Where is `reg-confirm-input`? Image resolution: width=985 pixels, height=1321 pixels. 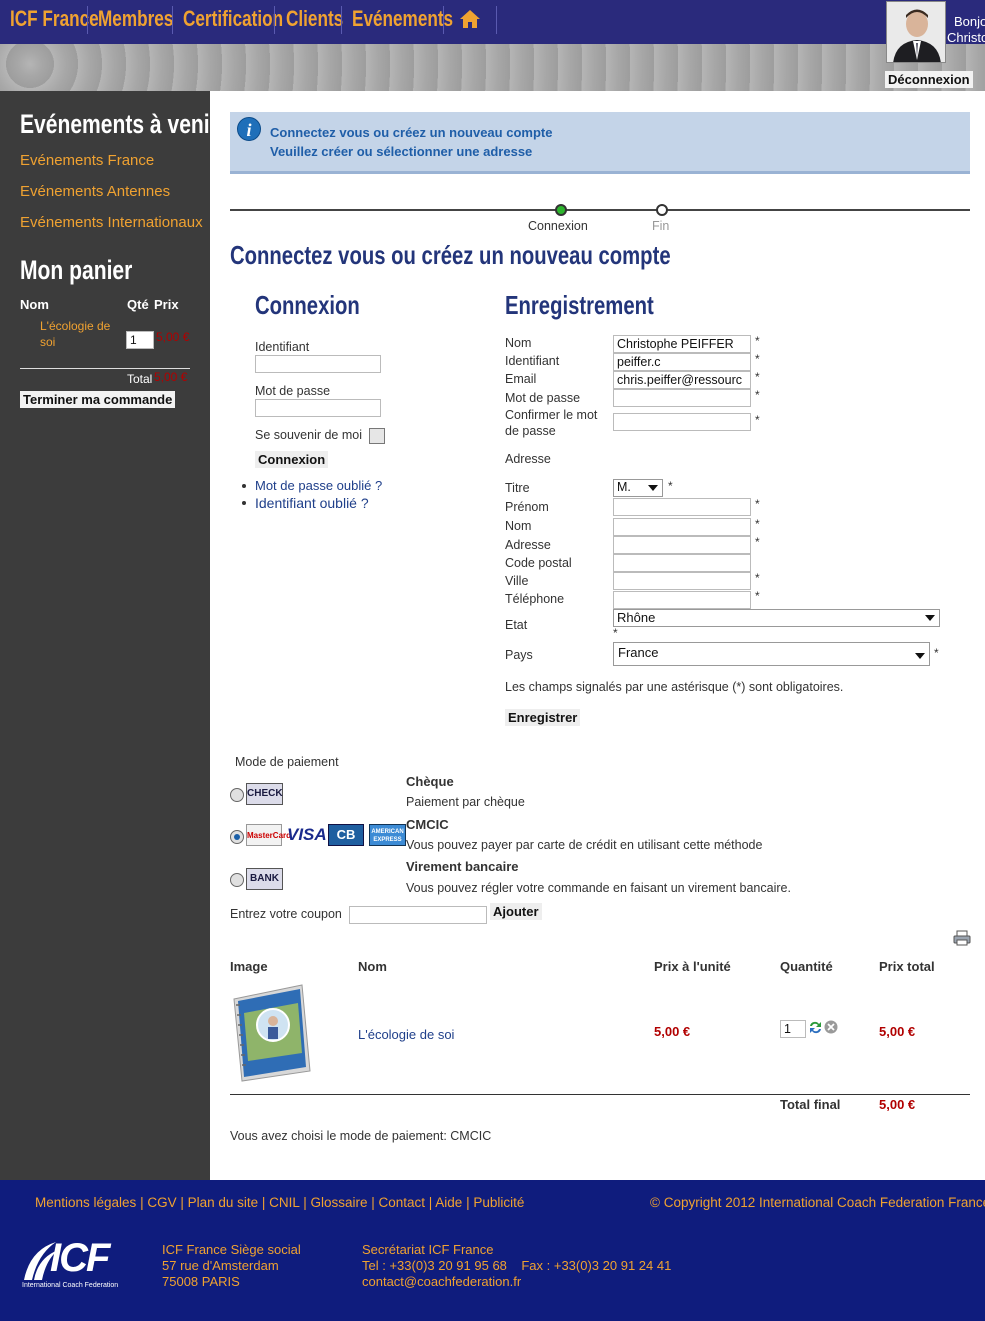 reg-confirm-input is located at coordinates (682, 422).